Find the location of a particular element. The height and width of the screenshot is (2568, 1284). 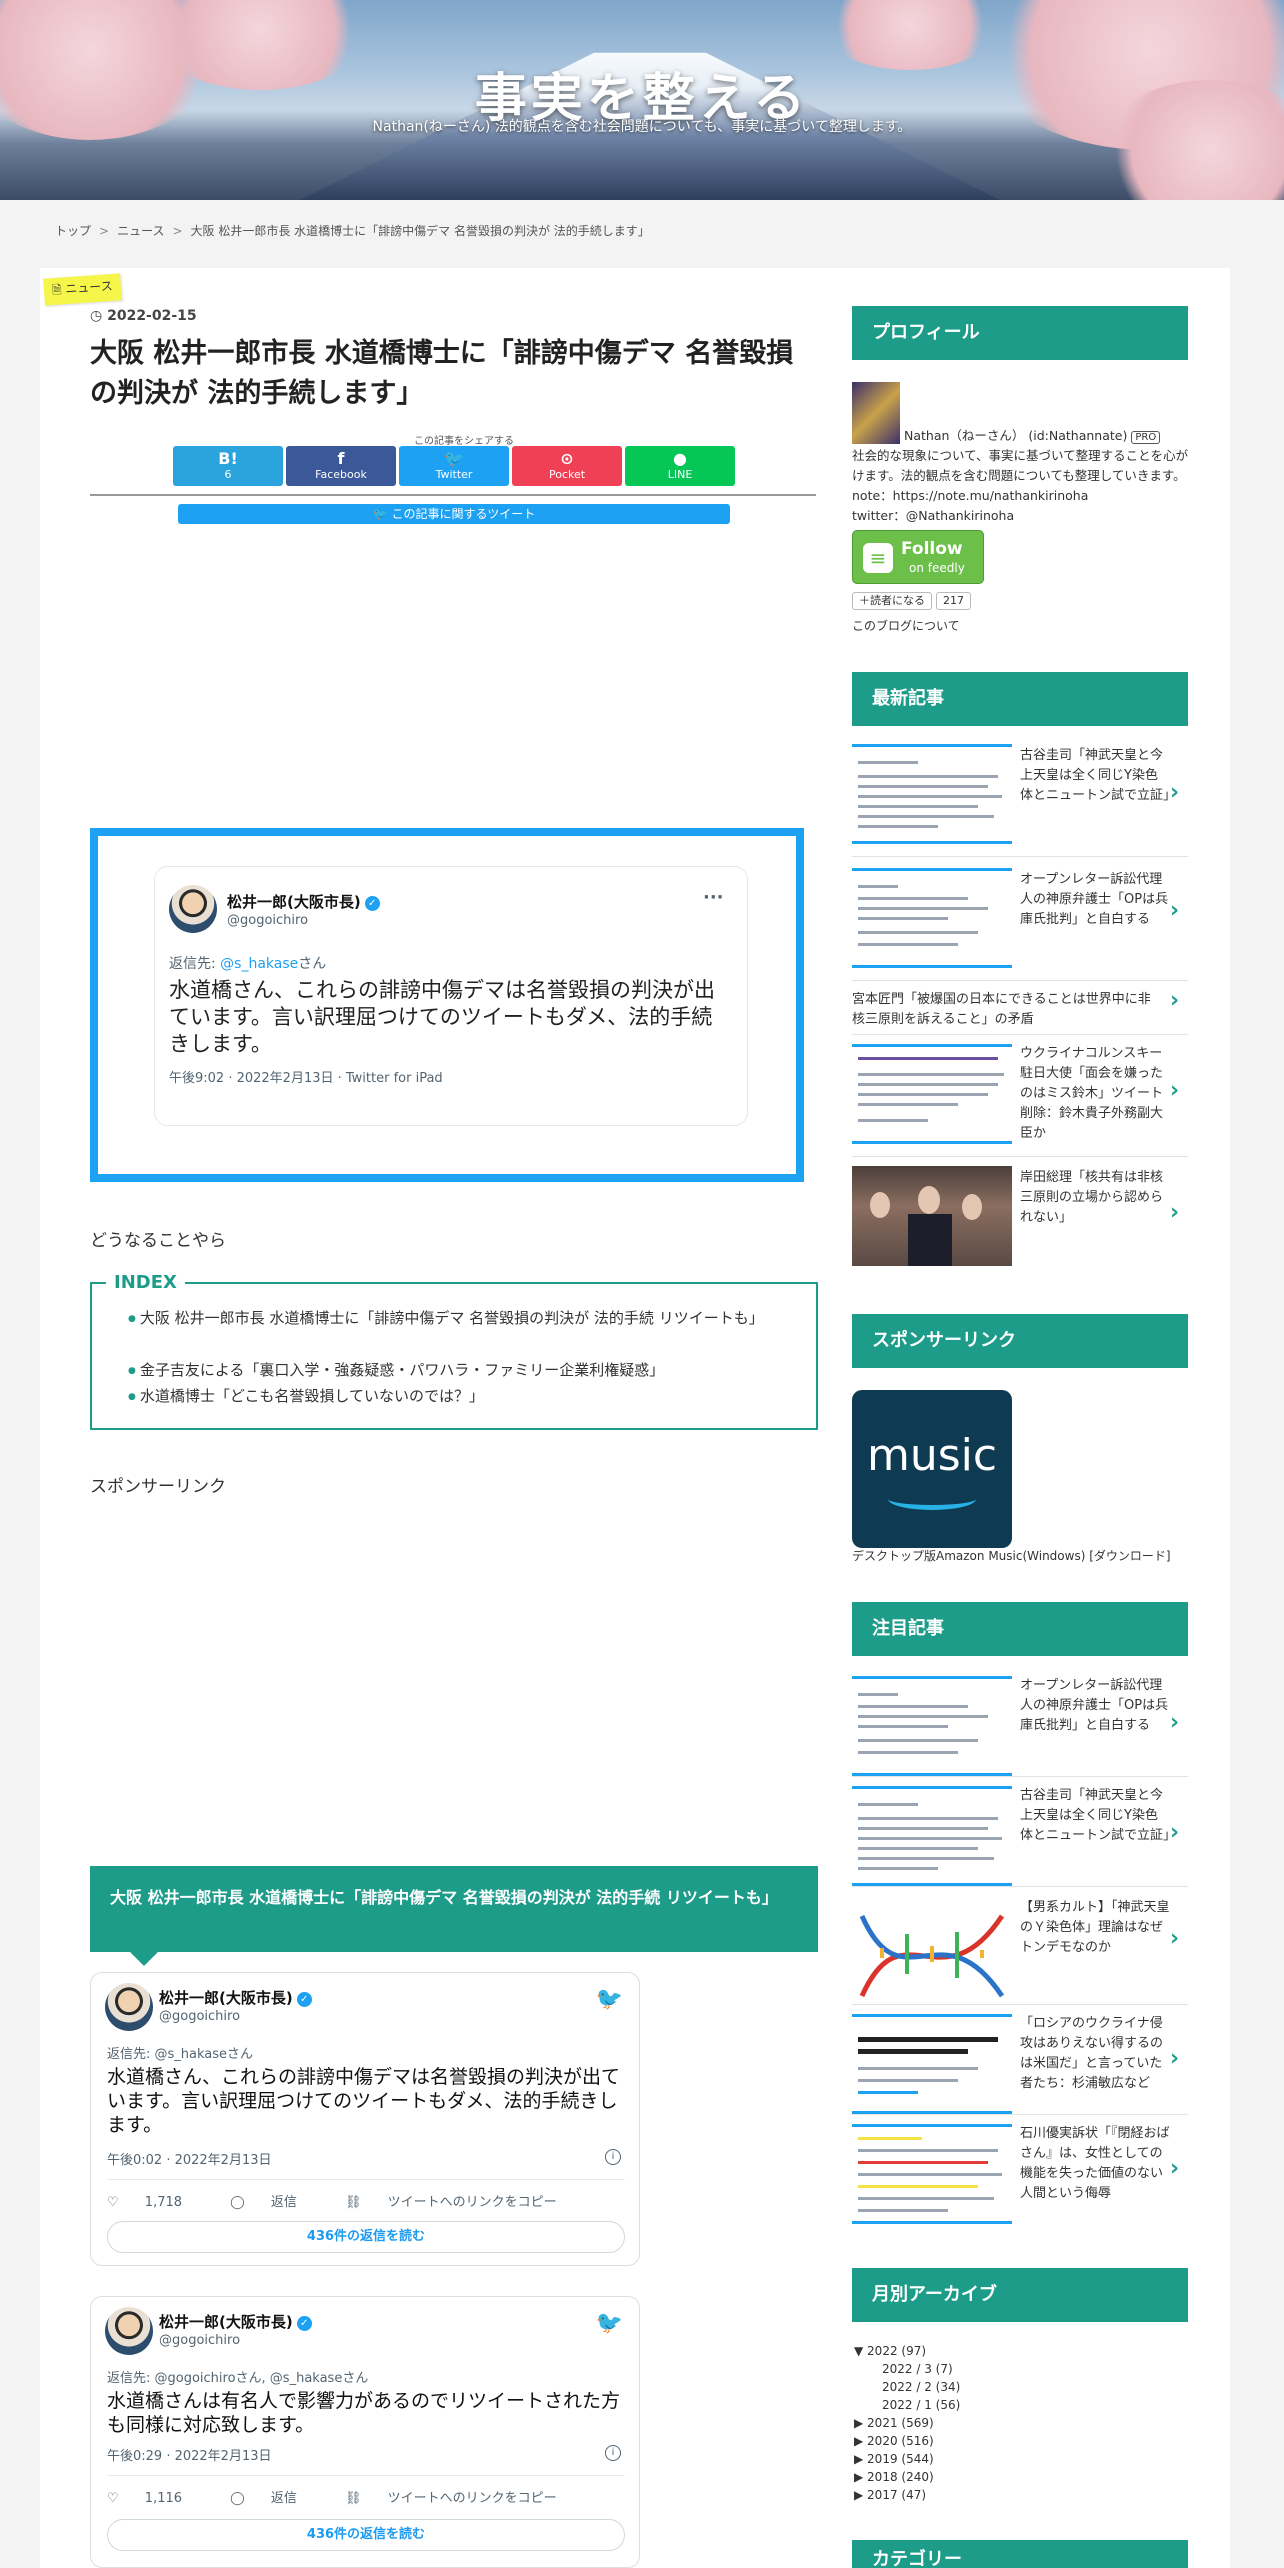

tweet-reply-to: 返信先: @gogoichiroさん, @s_hakaseさん is located at coordinates (237, 2376).